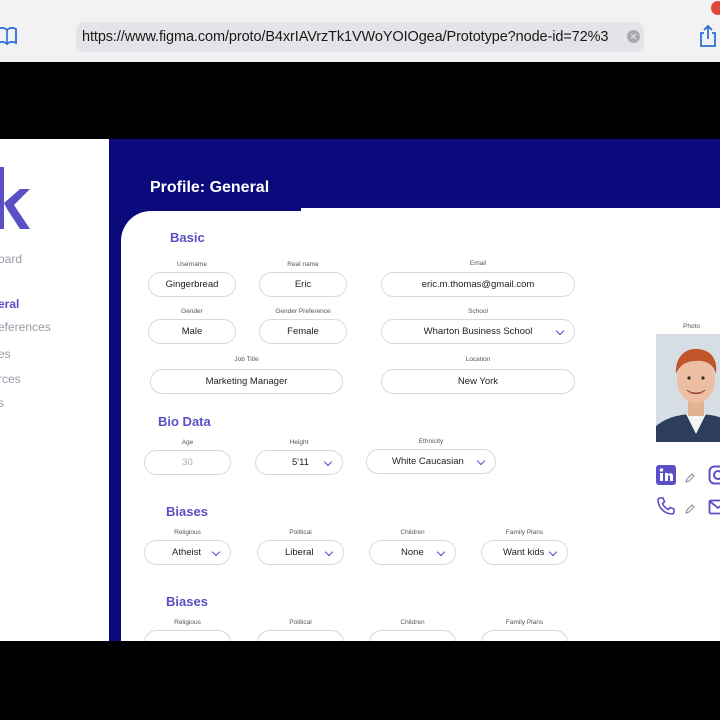 This screenshot has height=720, width=720. Describe the element at coordinates (690, 478) in the screenshot. I see `edit-linkedin-icon` at that location.